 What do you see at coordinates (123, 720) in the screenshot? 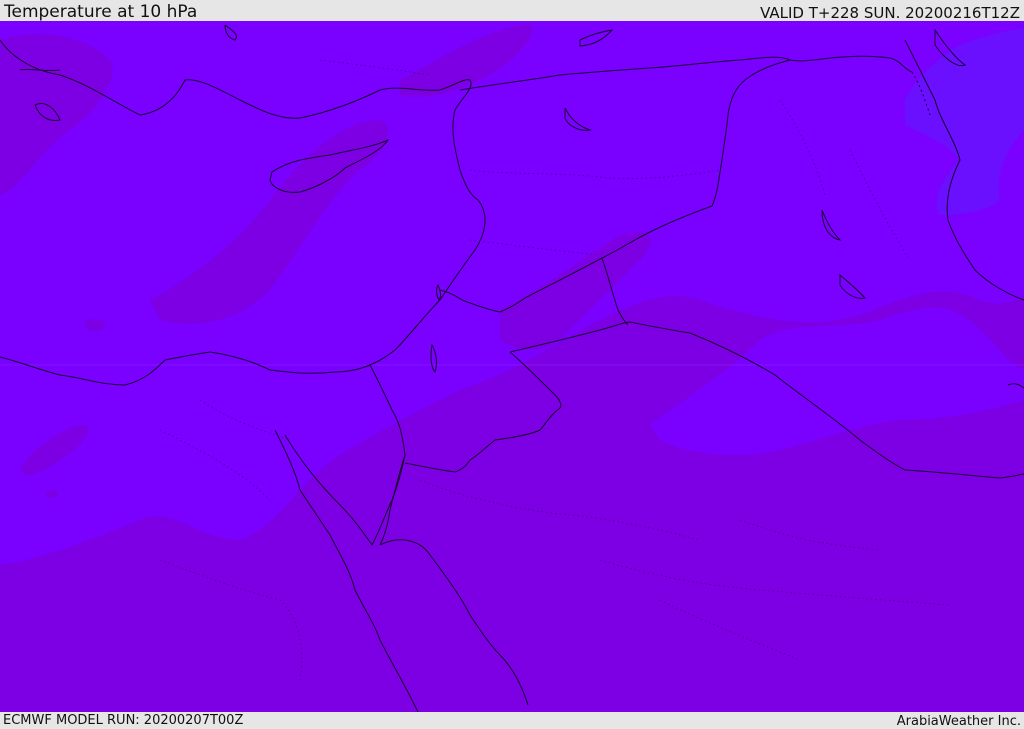
I see `model-run-label: ECMWF MODEL RUN: 20200207T00Z` at bounding box center [123, 720].